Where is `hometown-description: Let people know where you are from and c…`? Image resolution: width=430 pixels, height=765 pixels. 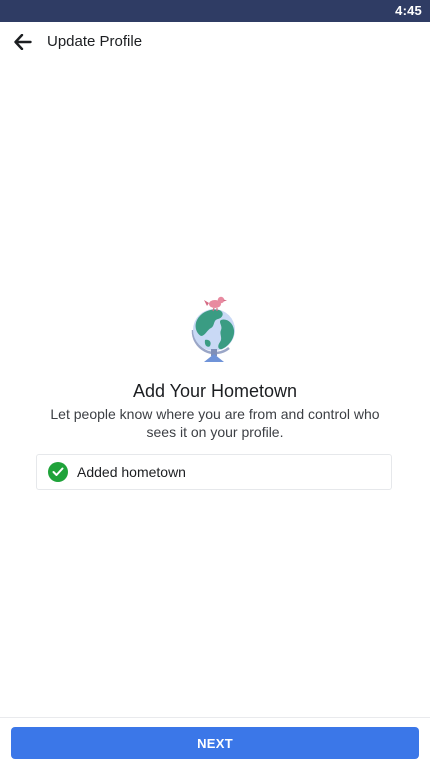 hometown-description: Let people know where you are from and c… is located at coordinates (215, 423).